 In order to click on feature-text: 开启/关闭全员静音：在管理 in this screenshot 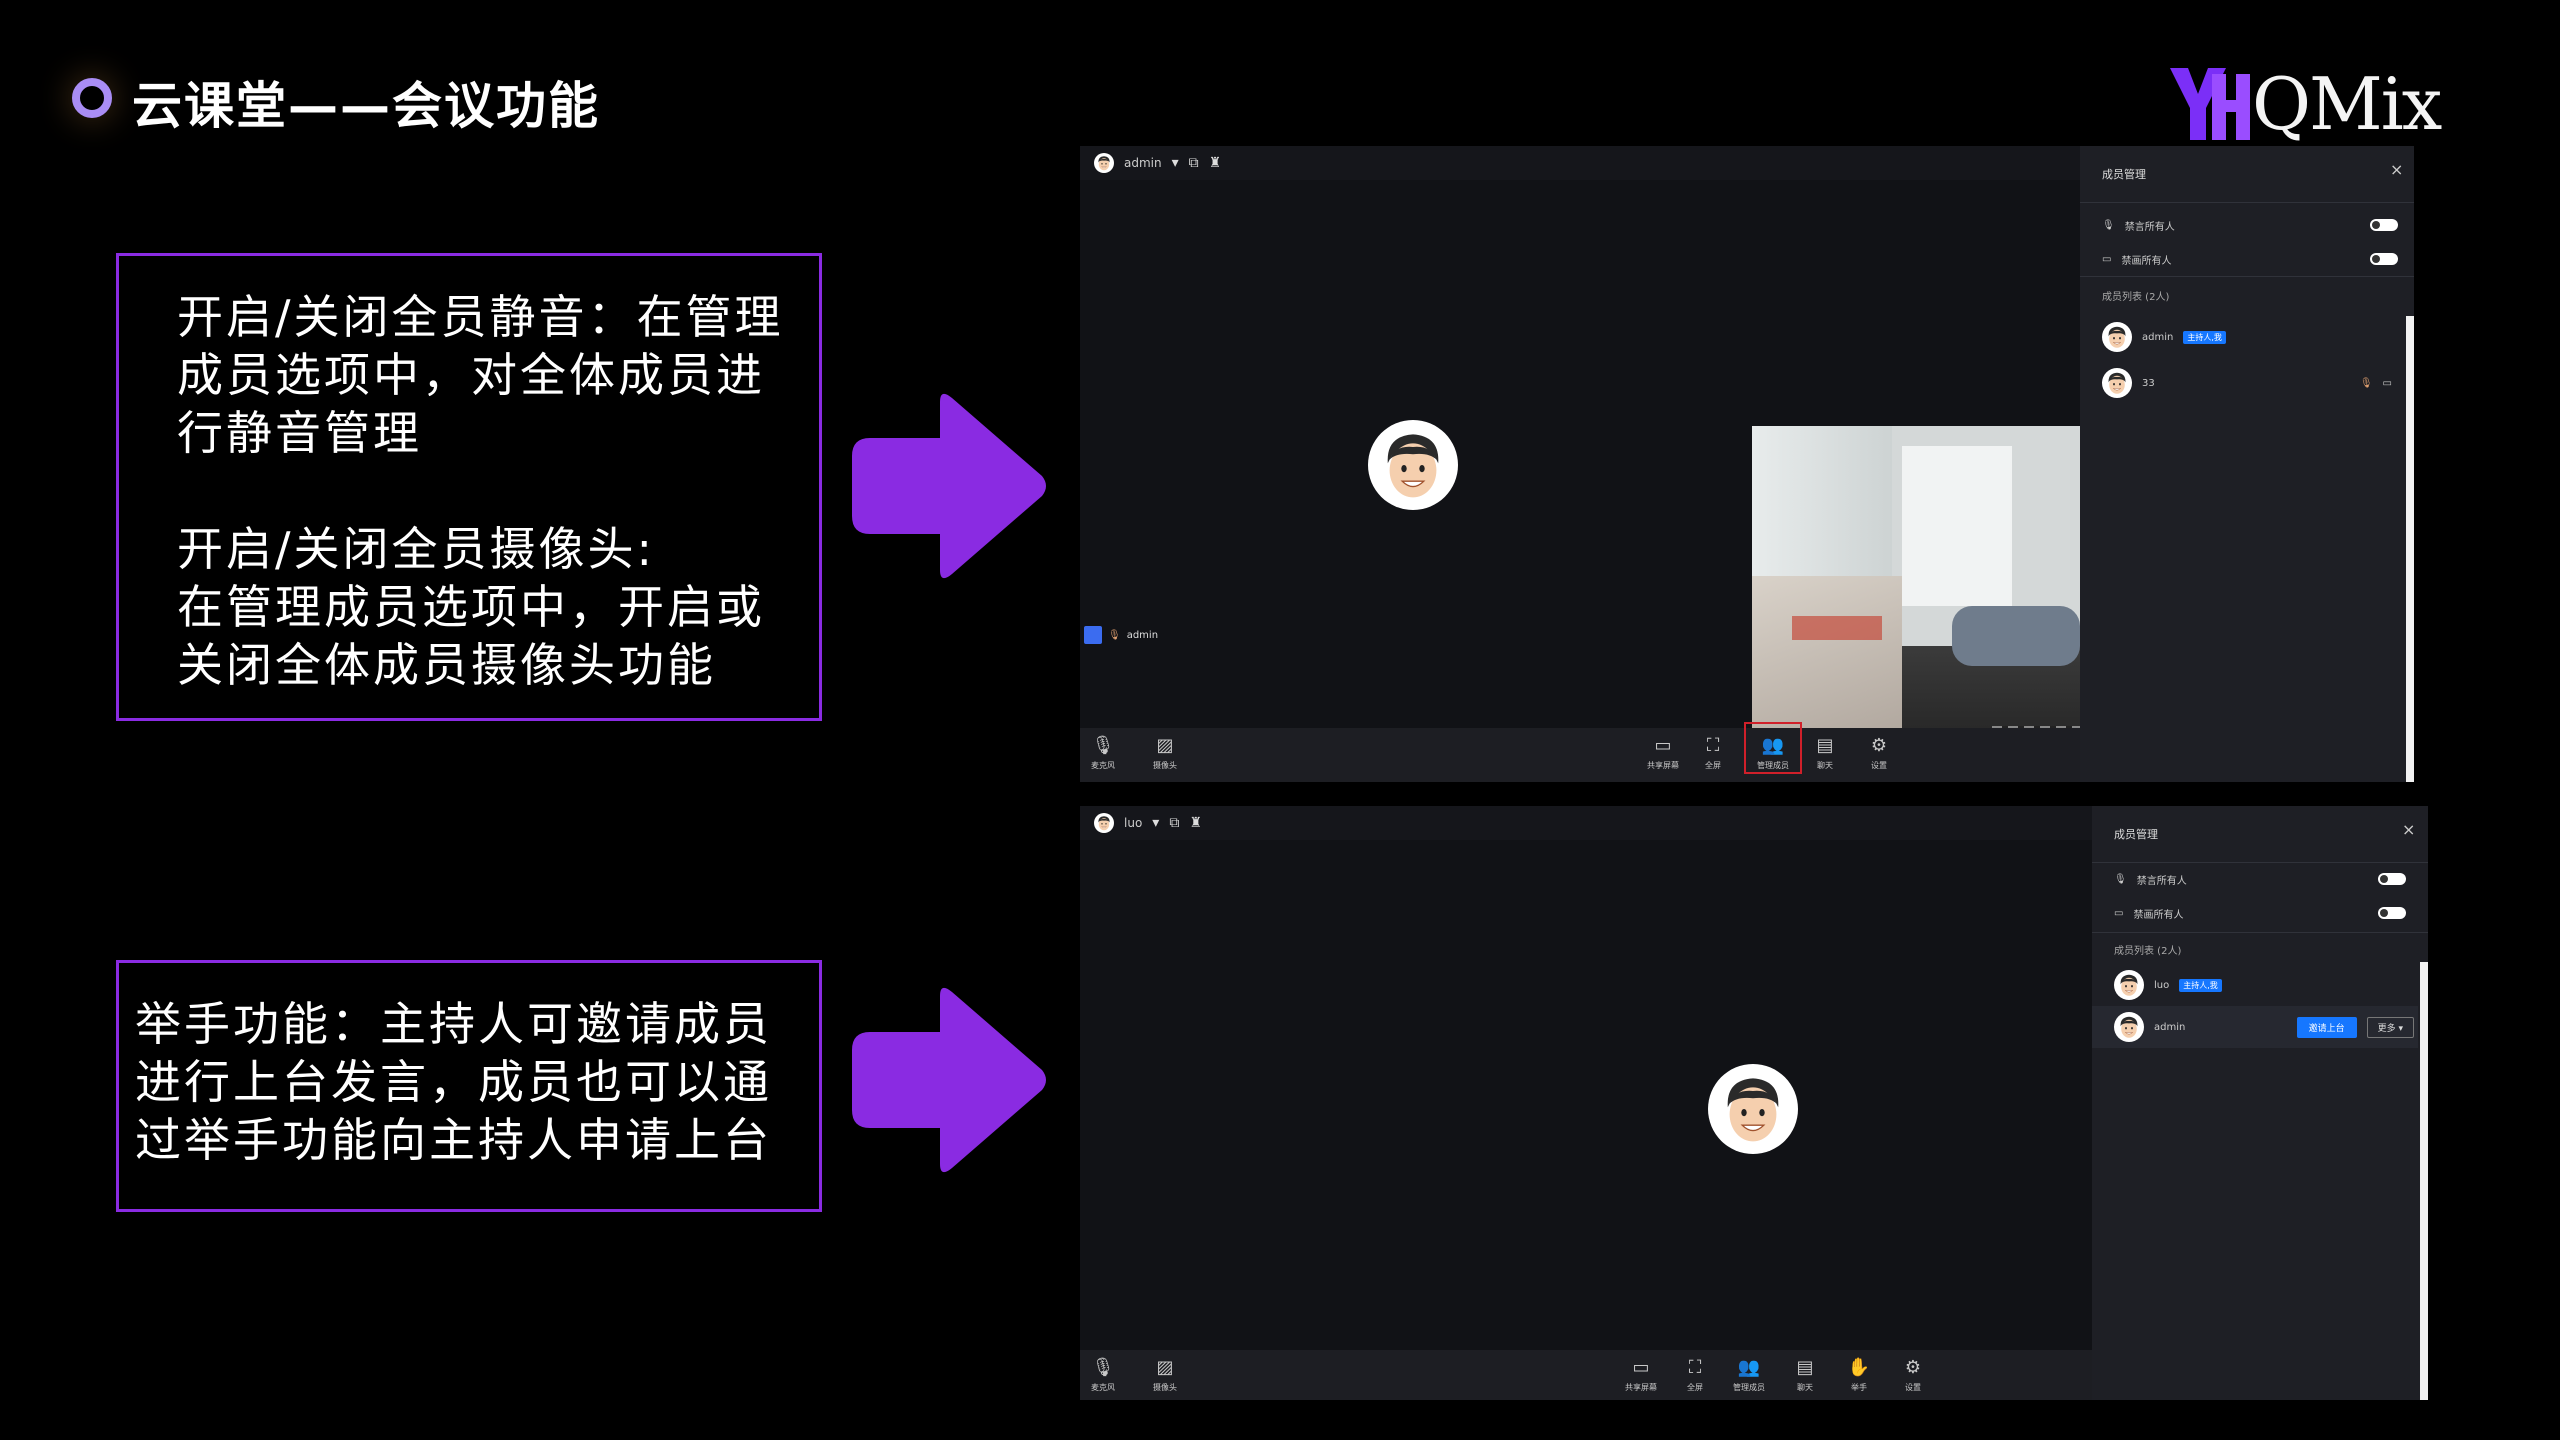, I will do `click(480, 317)`.